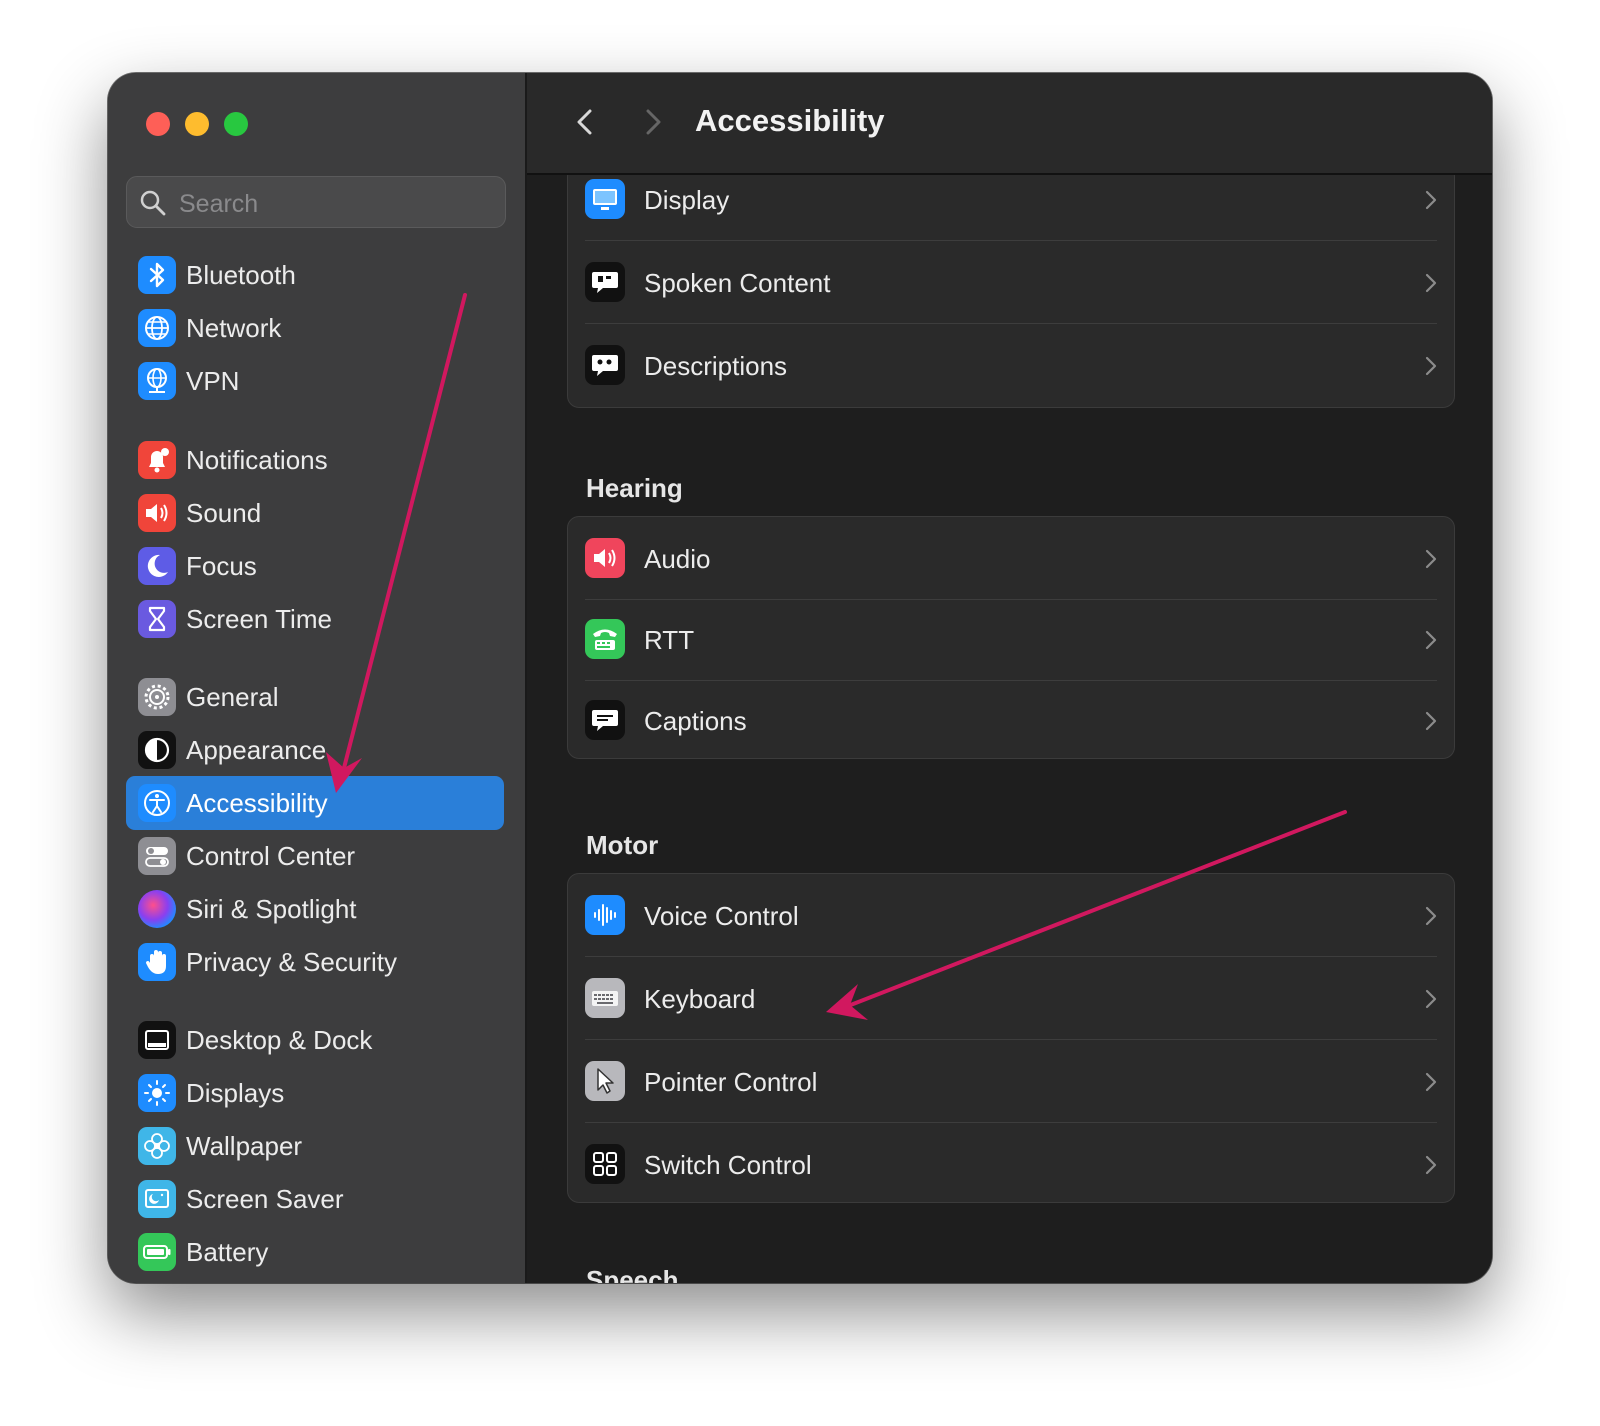 The width and height of the screenshot is (1600, 1426). I want to click on speech-bubble-icon, so click(605, 282).